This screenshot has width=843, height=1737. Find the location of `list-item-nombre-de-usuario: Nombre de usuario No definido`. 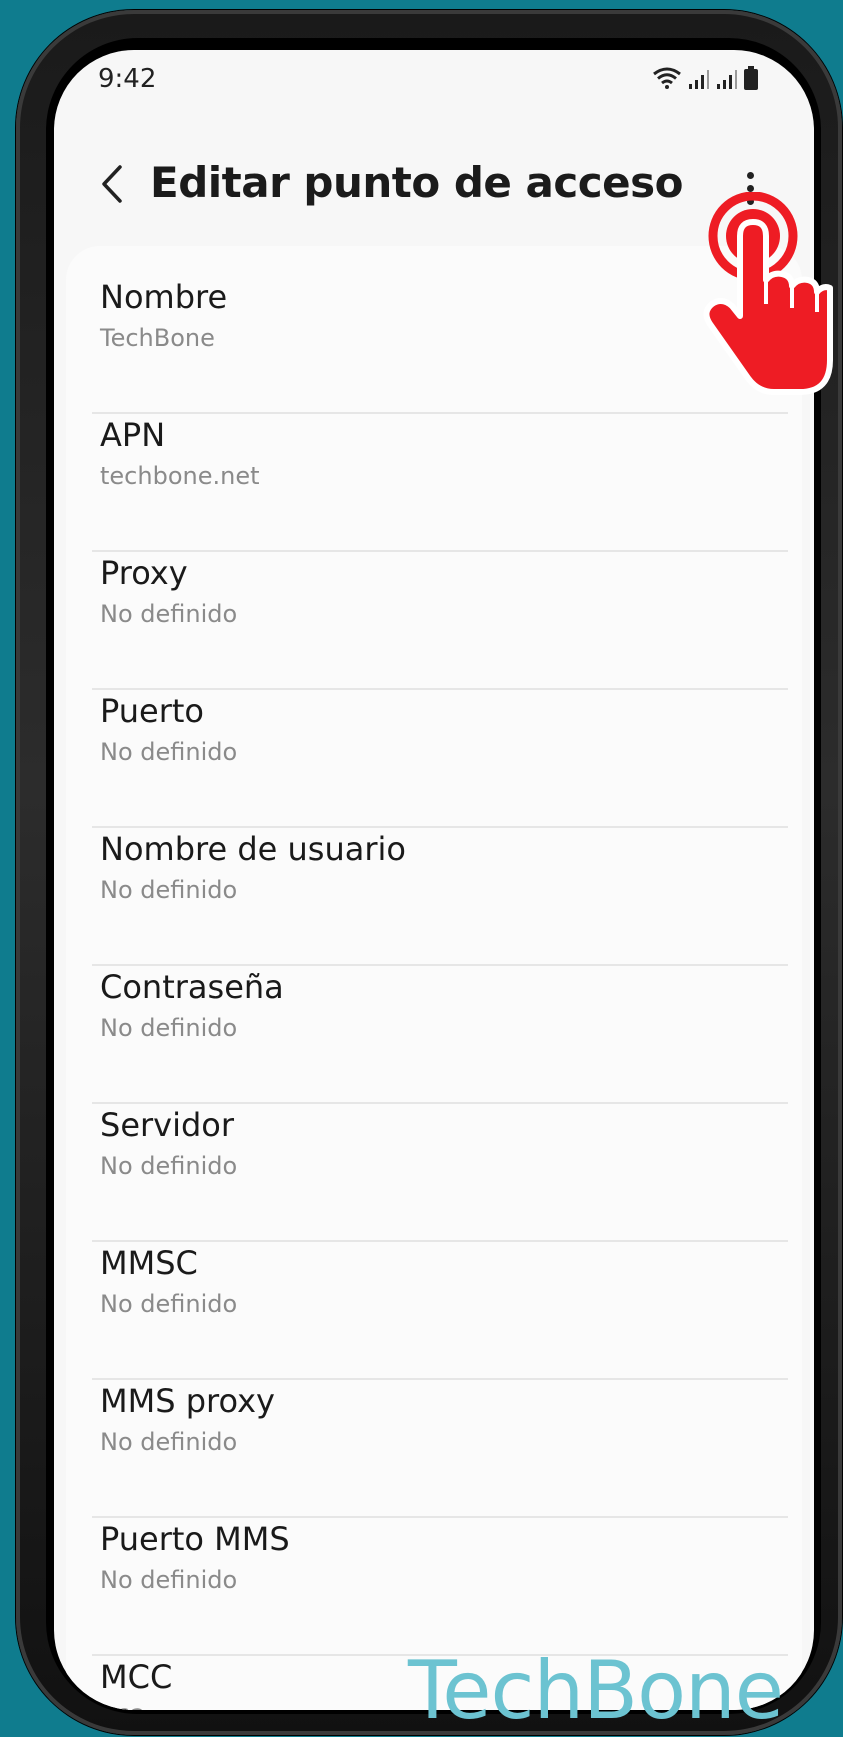

list-item-nombre-de-usuario: Nombre de usuario No definido is located at coordinates (440, 897).